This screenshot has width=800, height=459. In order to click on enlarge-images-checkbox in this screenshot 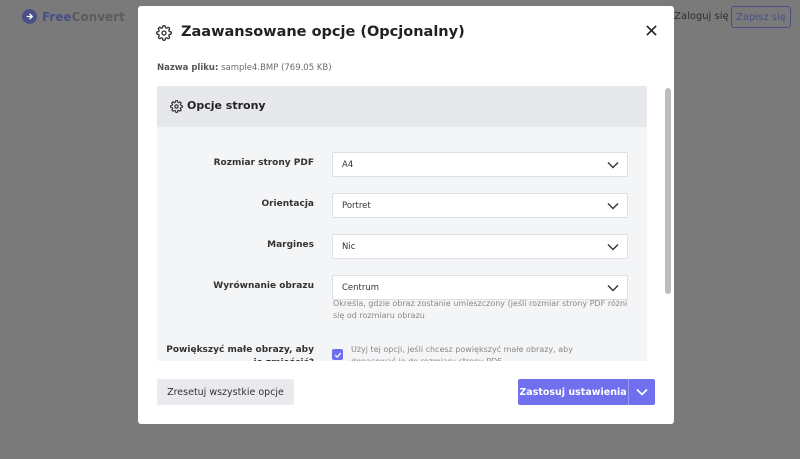, I will do `click(337, 354)`.